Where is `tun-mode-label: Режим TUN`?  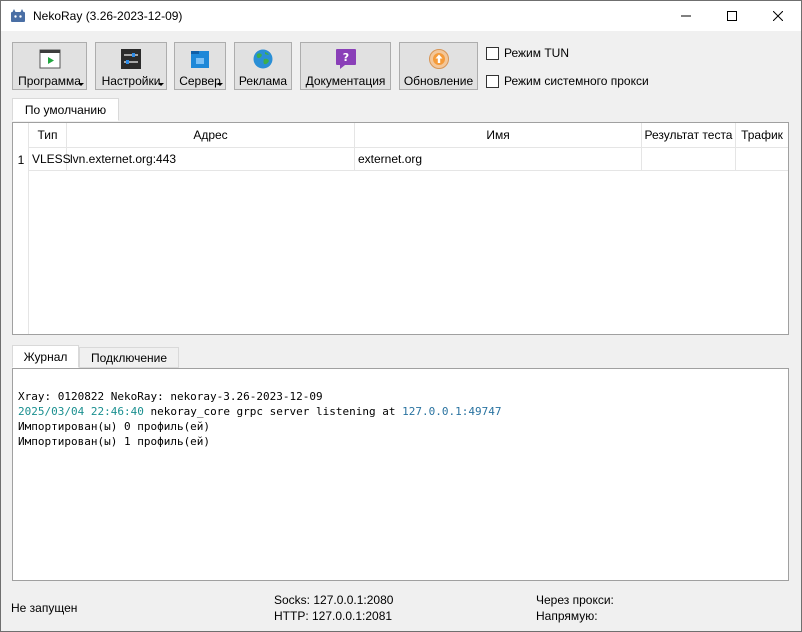
tun-mode-label: Режим TUN is located at coordinates (536, 53).